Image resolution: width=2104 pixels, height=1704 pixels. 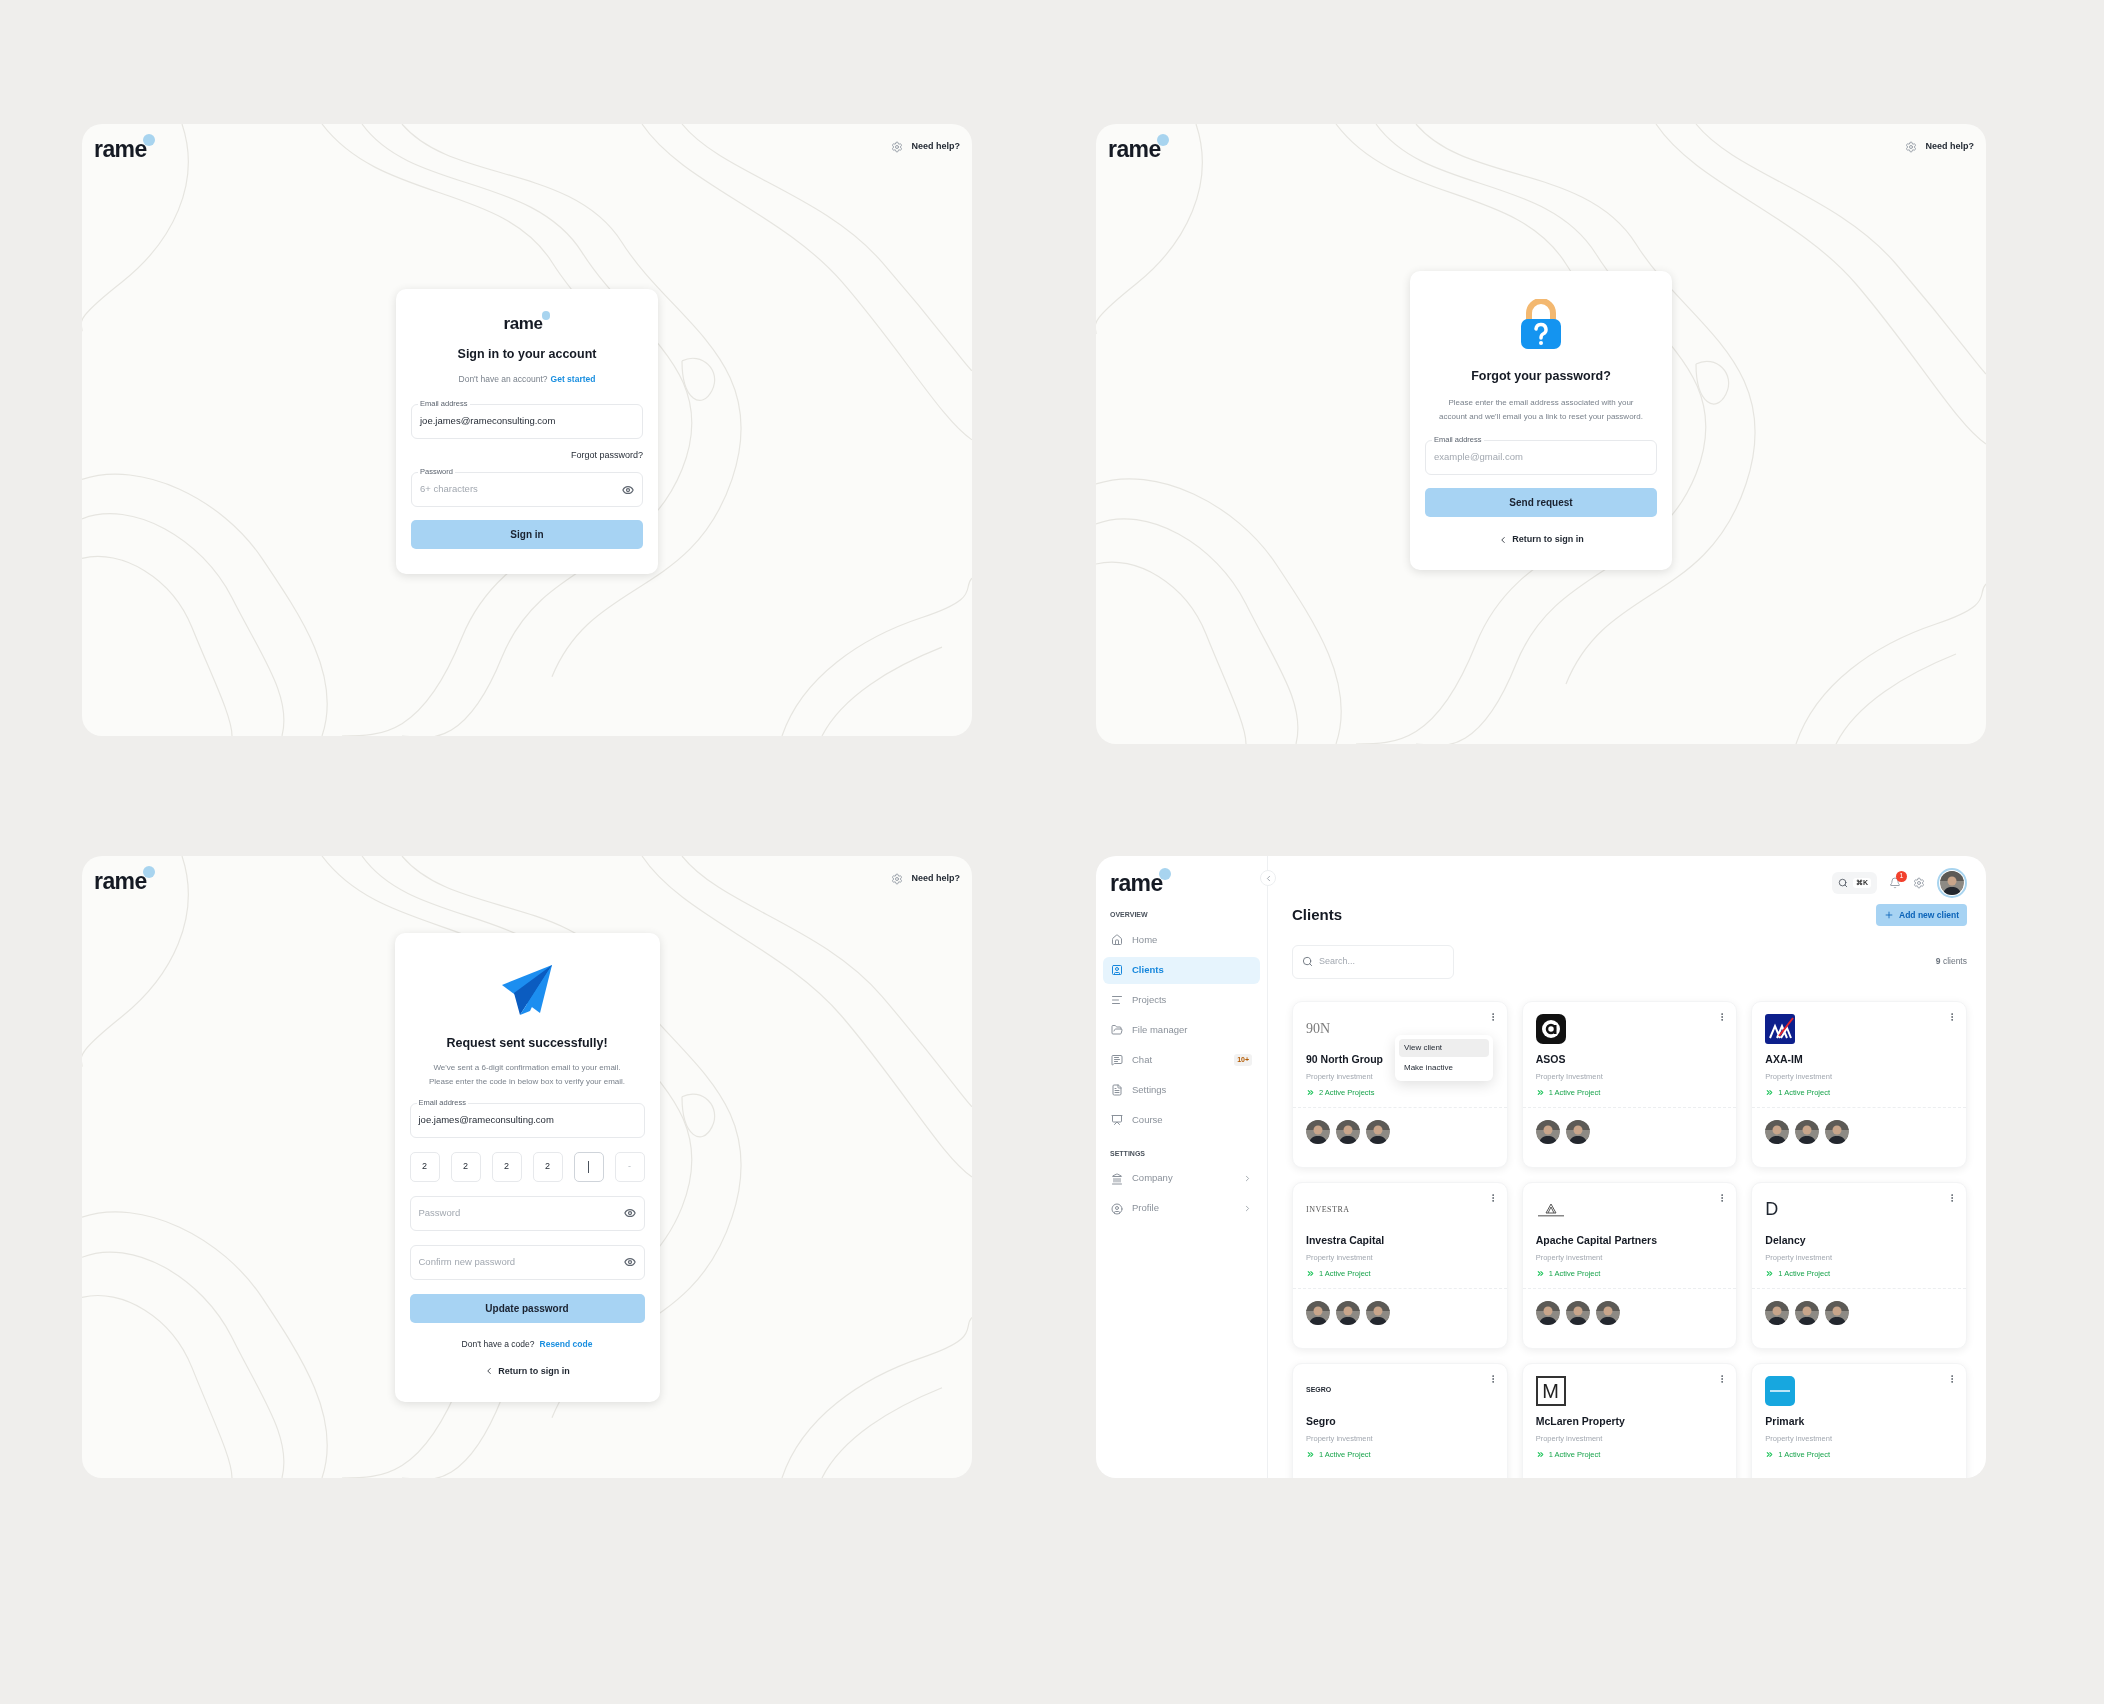 What do you see at coordinates (1117, 1090) in the screenshot?
I see `document-icon` at bounding box center [1117, 1090].